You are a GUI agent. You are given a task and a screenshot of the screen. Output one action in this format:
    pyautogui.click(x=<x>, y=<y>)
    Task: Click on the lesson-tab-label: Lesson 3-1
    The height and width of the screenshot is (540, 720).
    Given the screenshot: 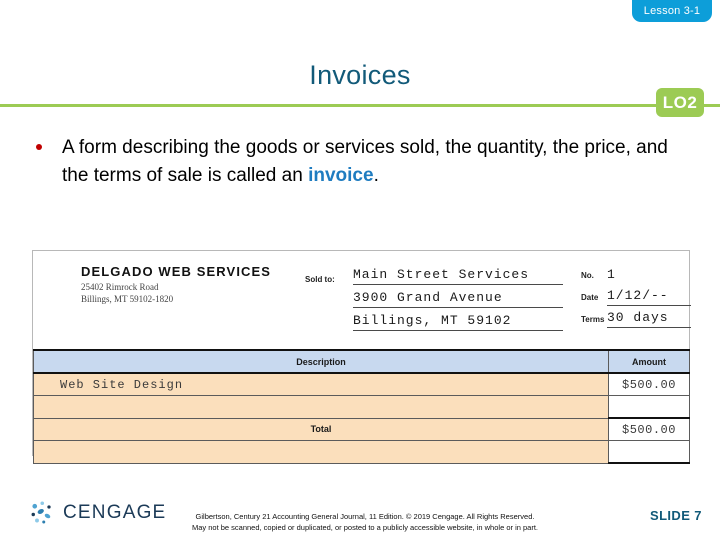 What is the action you would take?
    pyautogui.click(x=672, y=11)
    